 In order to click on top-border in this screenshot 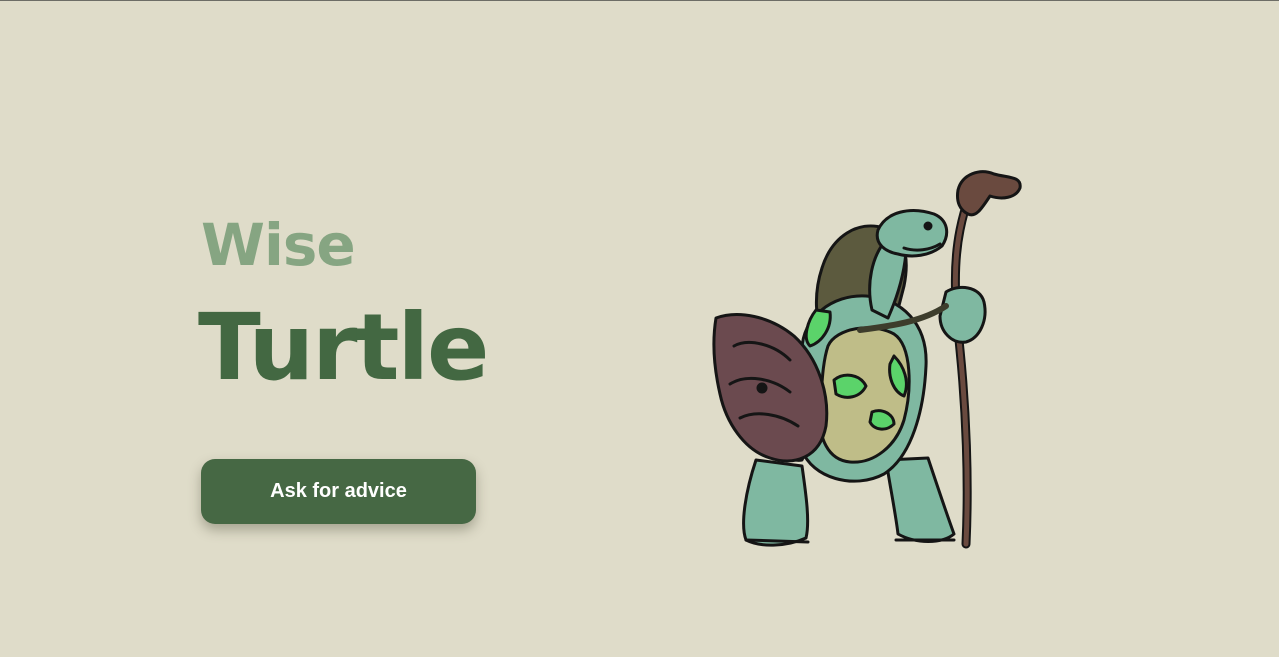, I will do `click(639, 0)`.